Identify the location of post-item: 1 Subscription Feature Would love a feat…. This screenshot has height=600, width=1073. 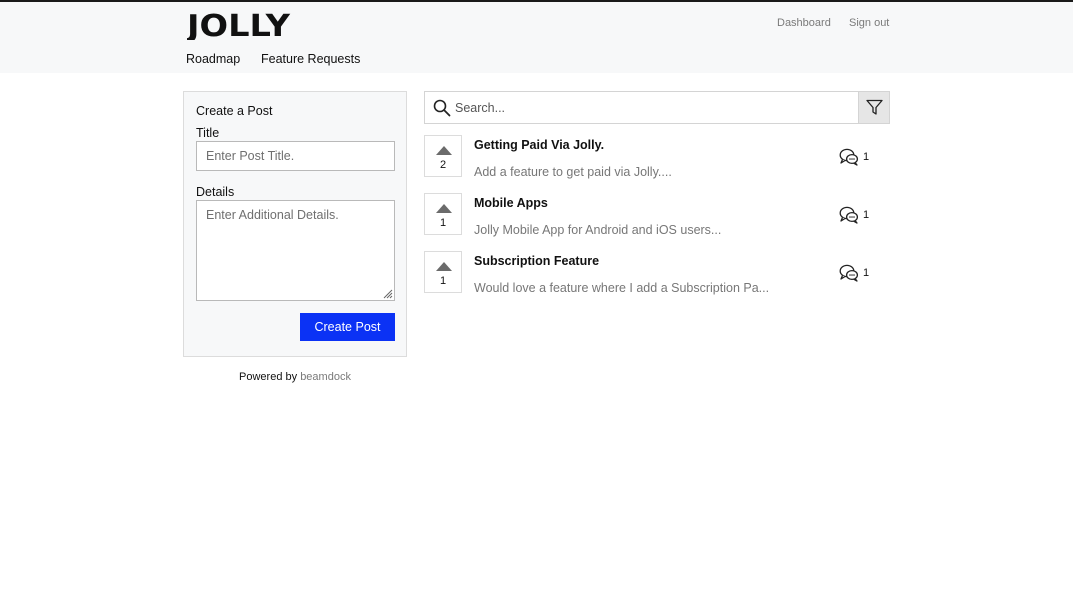
(657, 273).